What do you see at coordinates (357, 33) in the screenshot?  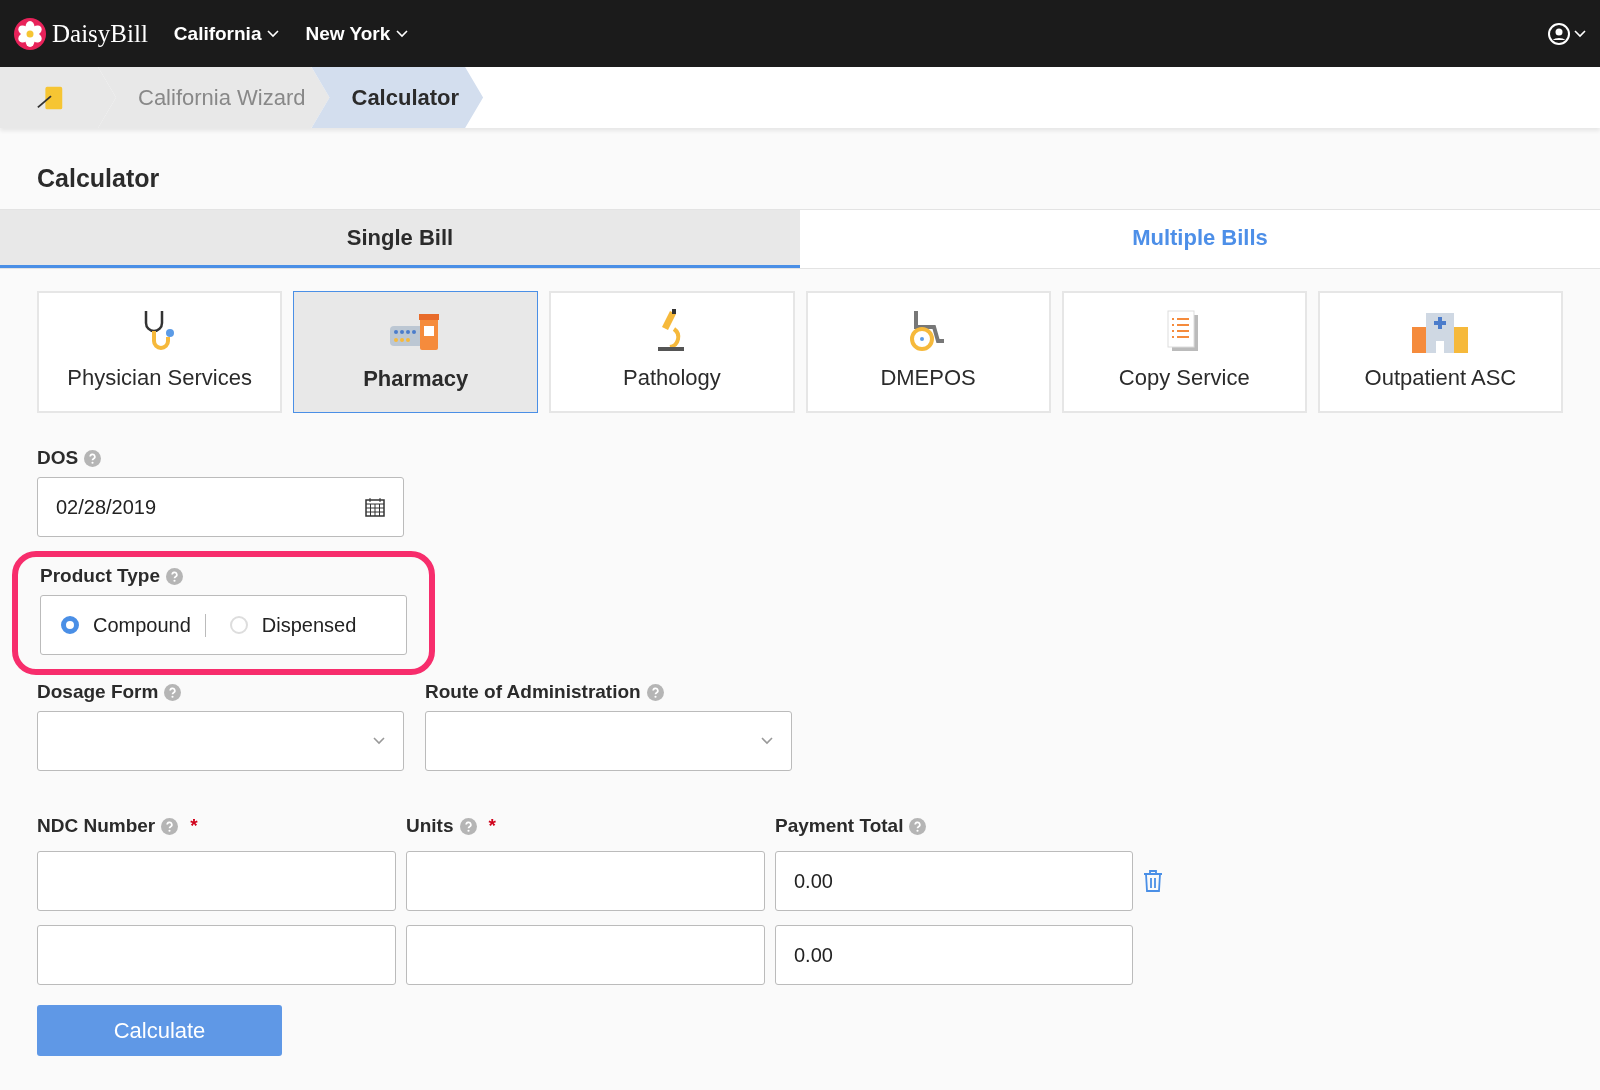 I see `nav-menu: New York` at bounding box center [357, 33].